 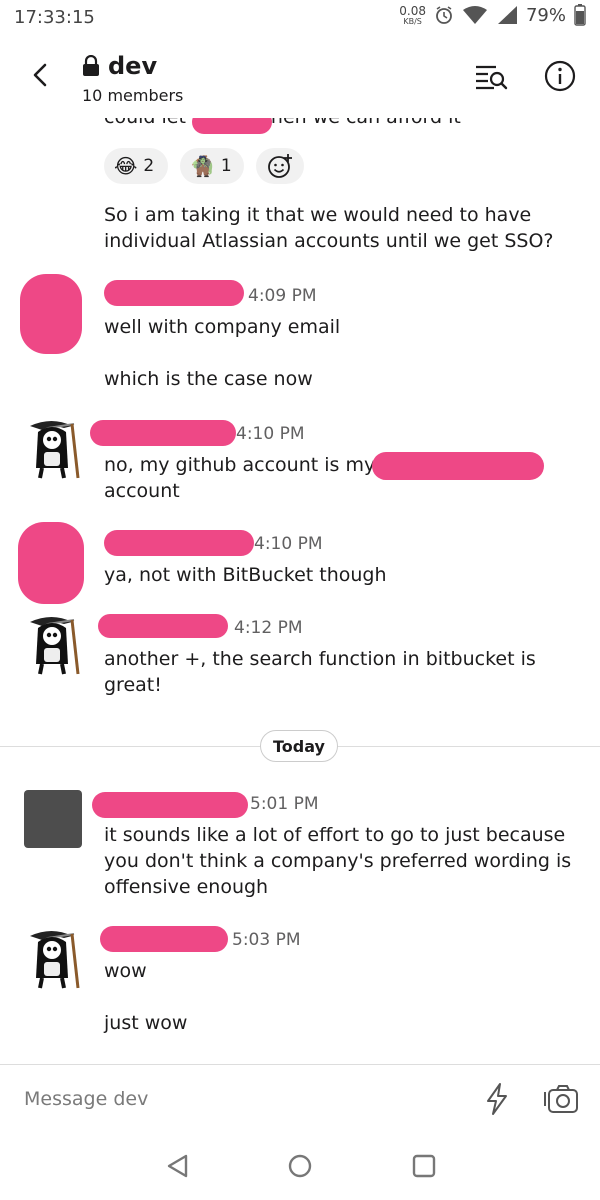 I want to click on channel-name: dev, so click(x=133, y=66).